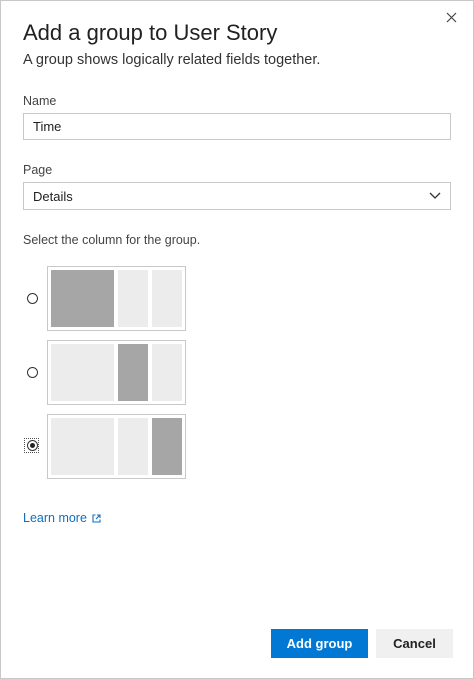  What do you see at coordinates (112, 240) in the screenshot?
I see `column-instruction: Select the column for the group.` at bounding box center [112, 240].